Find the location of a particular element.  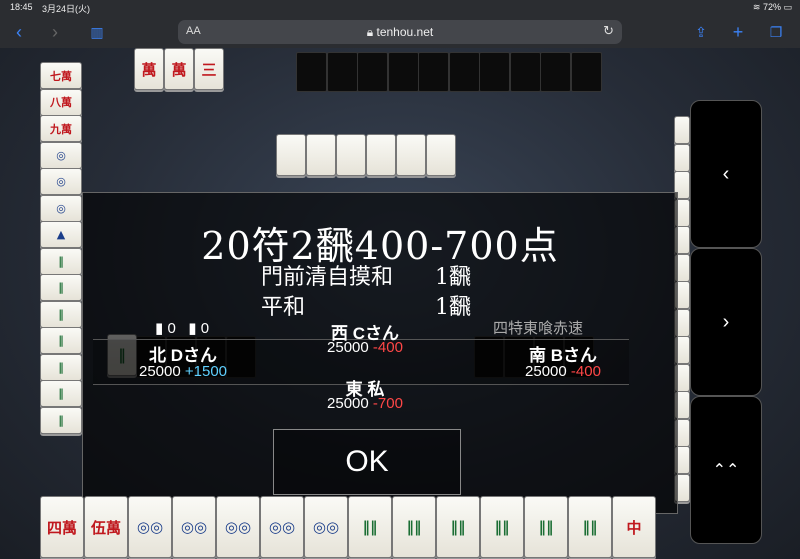

hand-tile: 中 is located at coordinates (634, 527).